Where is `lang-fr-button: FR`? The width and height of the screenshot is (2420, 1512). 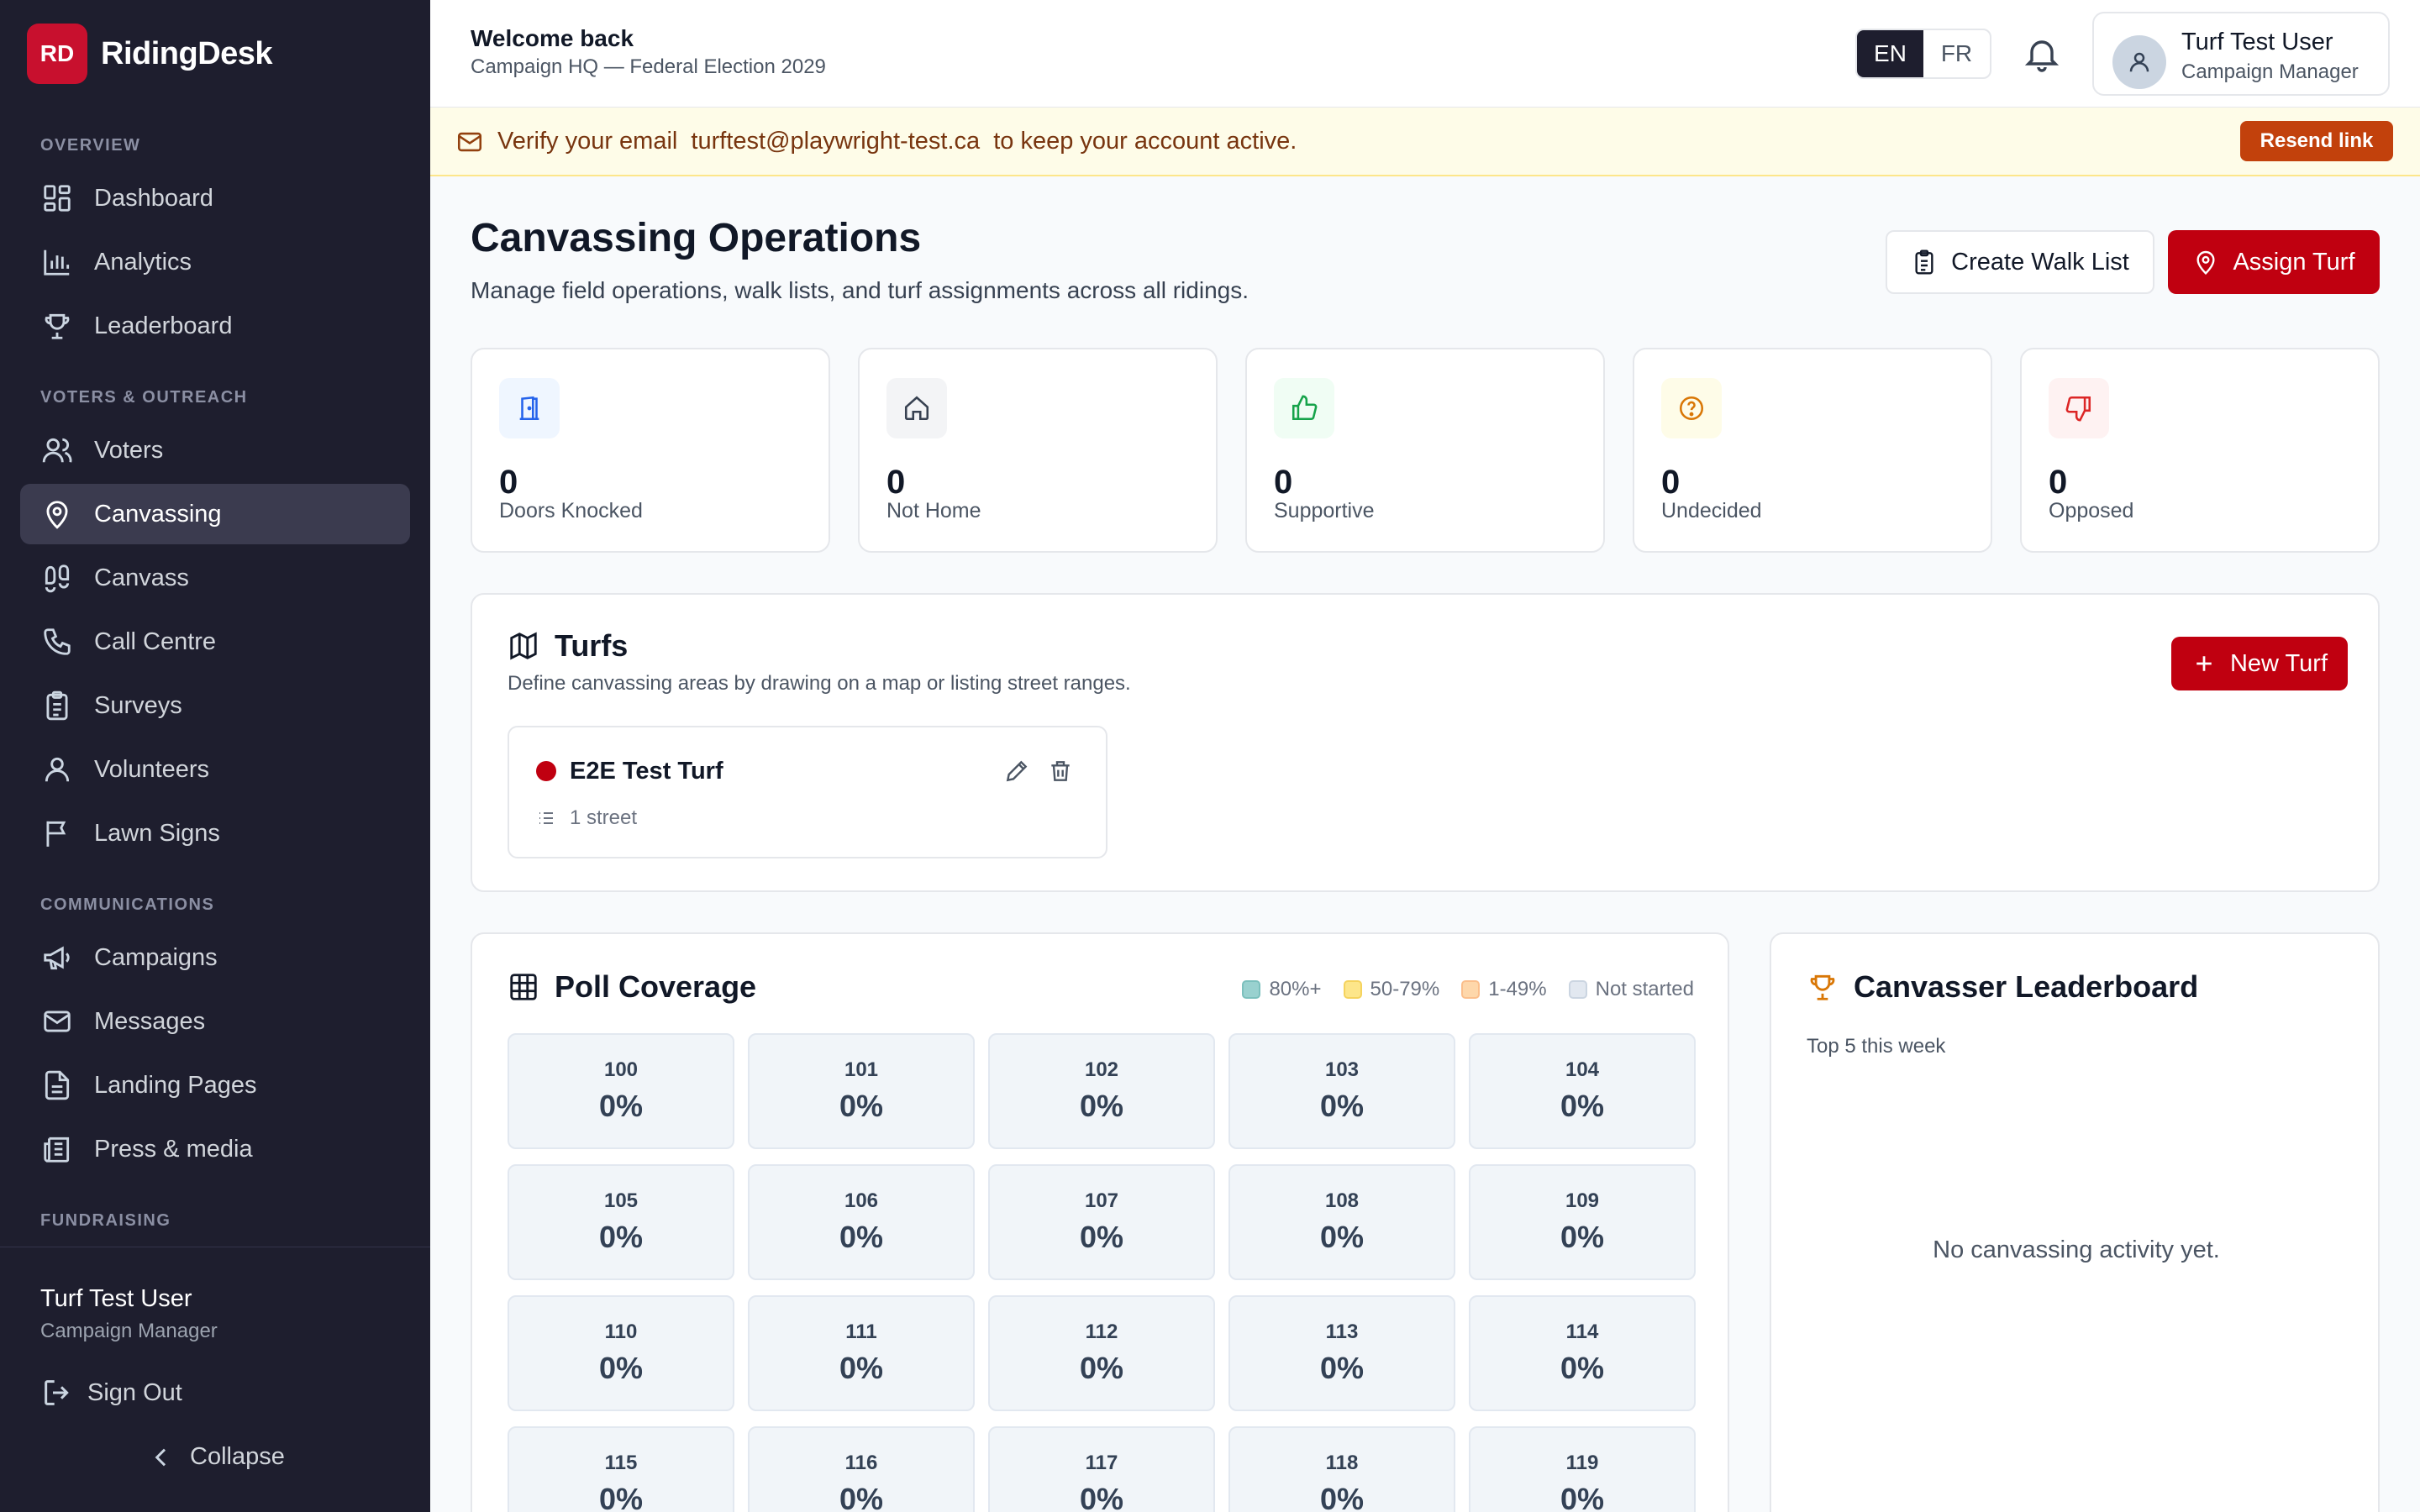 lang-fr-button: FR is located at coordinates (1956, 53).